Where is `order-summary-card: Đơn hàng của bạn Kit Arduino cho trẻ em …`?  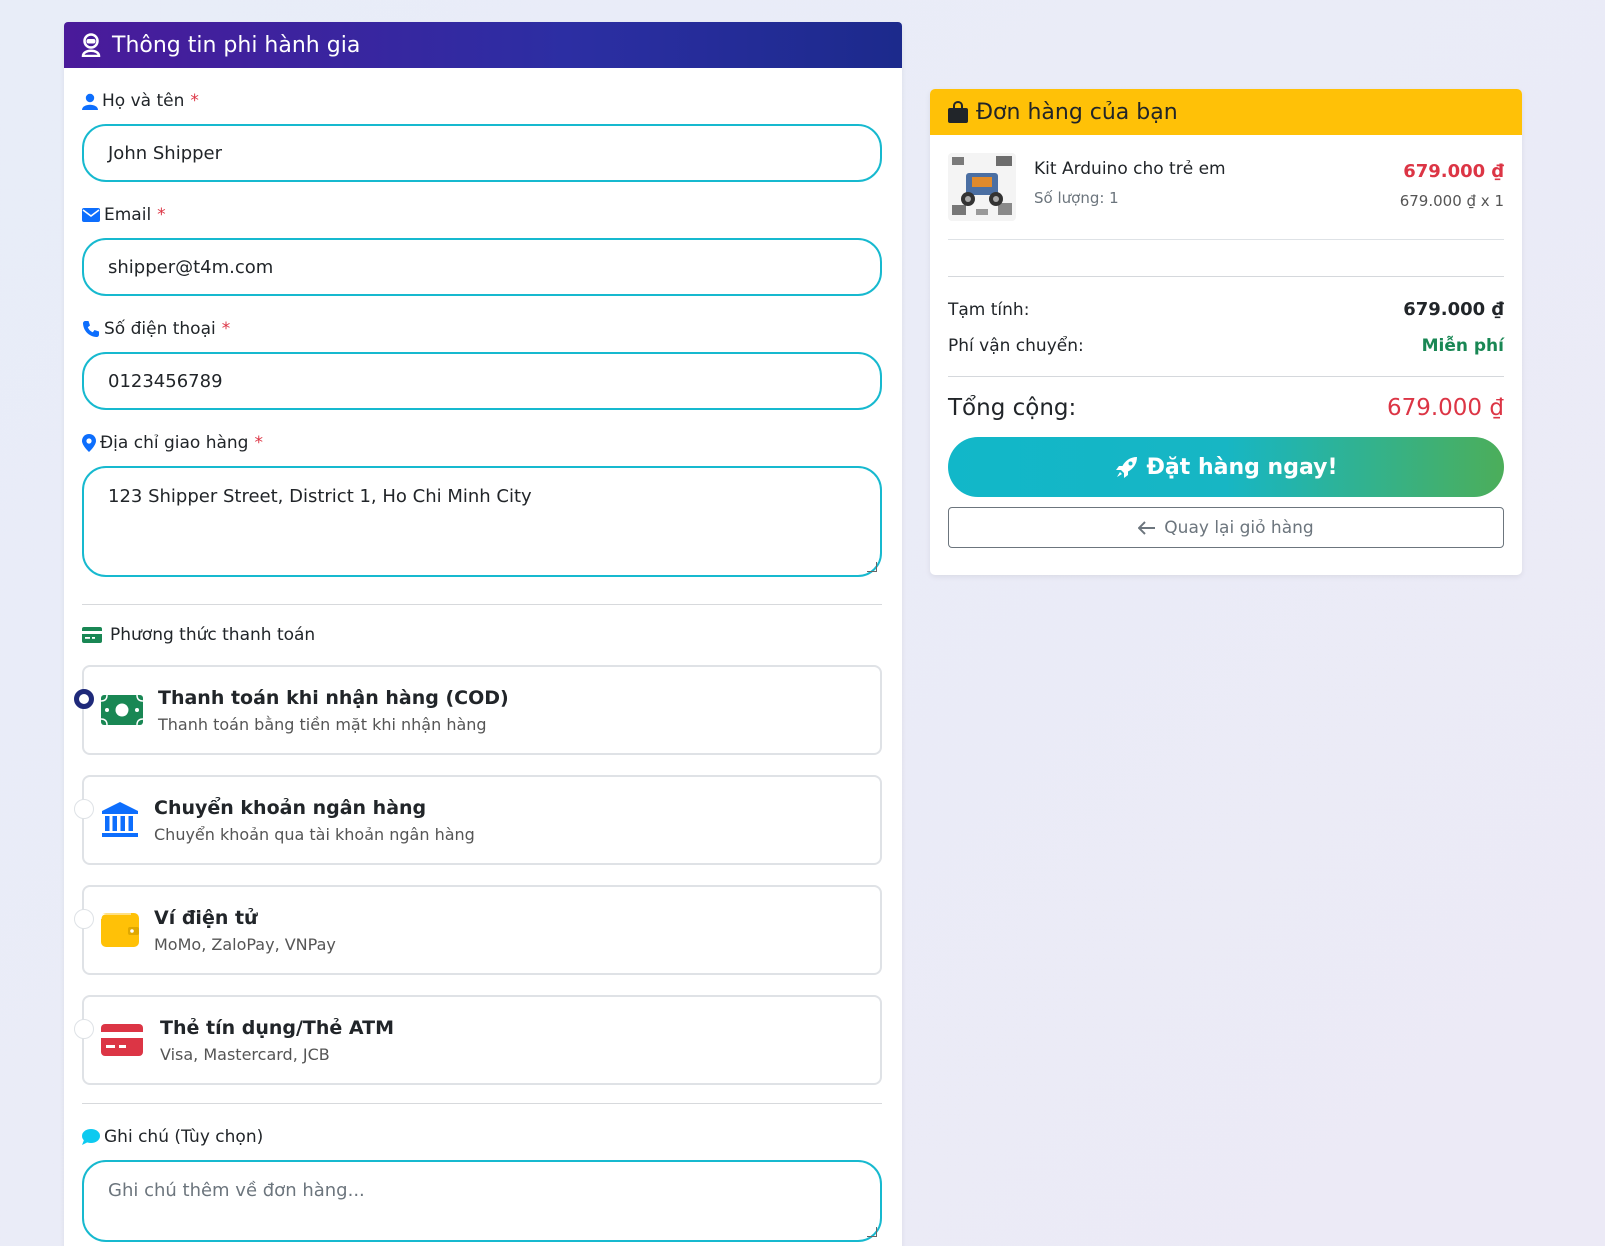
order-summary-card: Đơn hàng của bạn Kit Arduino cho trẻ em … is located at coordinates (1226, 332).